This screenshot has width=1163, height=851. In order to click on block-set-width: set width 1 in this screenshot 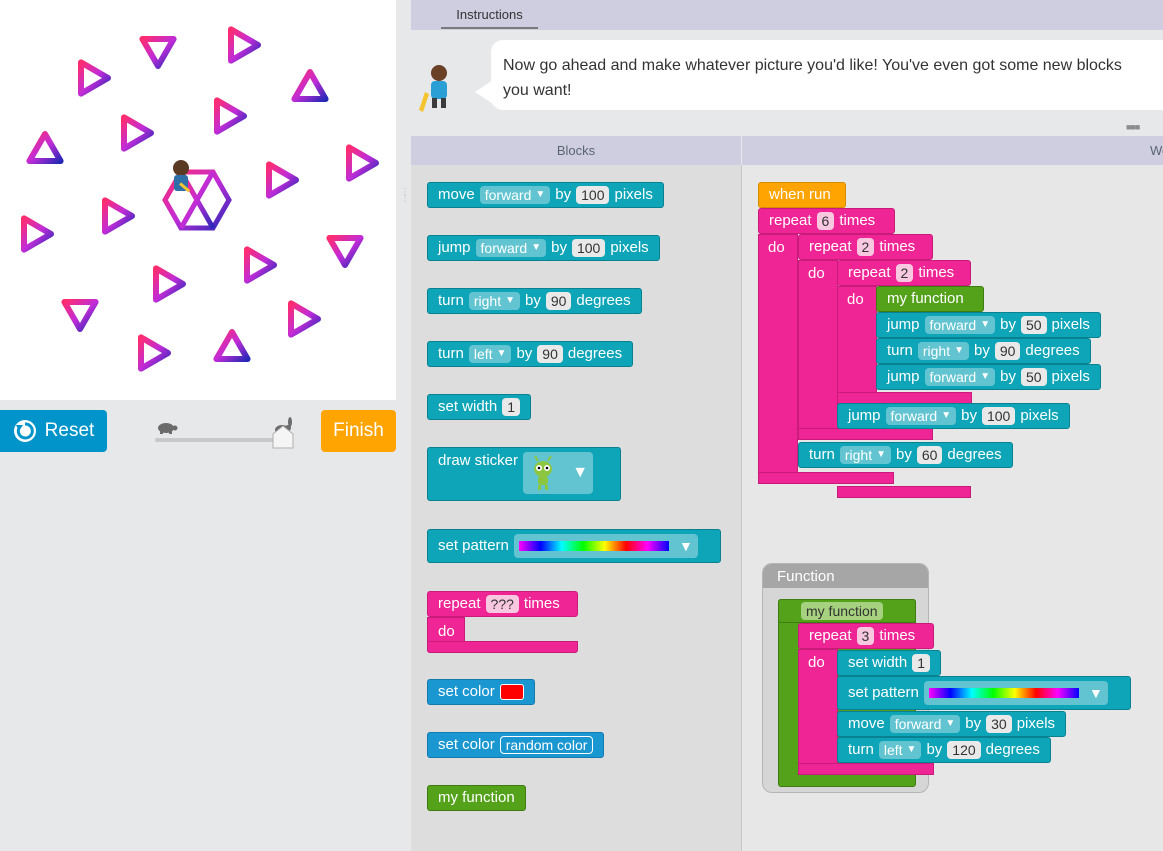, I will do `click(479, 407)`.